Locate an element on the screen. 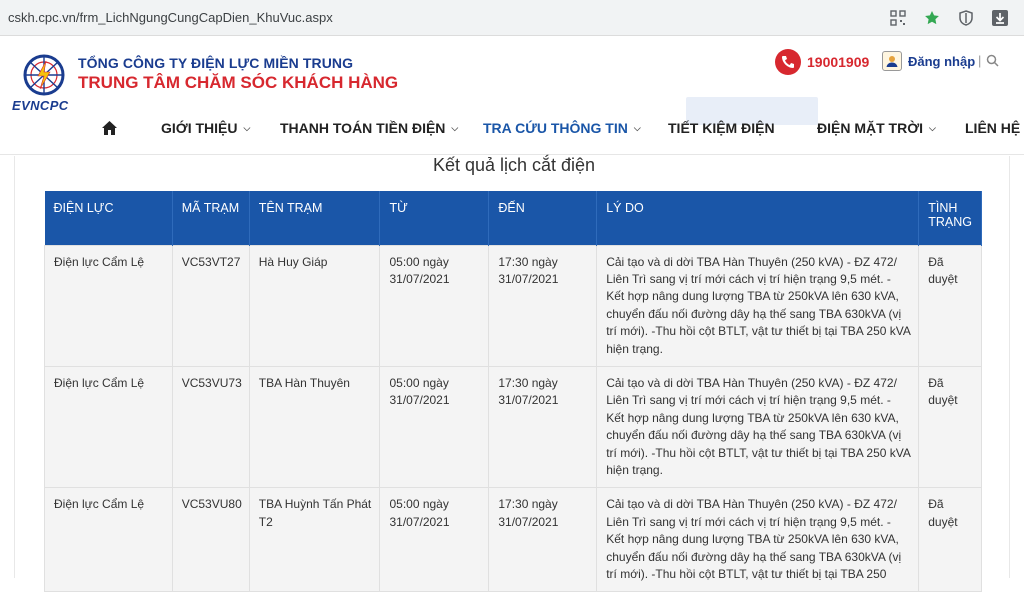 This screenshot has height=592, width=1024. nav-item-label: LIÊN HỆ is located at coordinates (993, 128).